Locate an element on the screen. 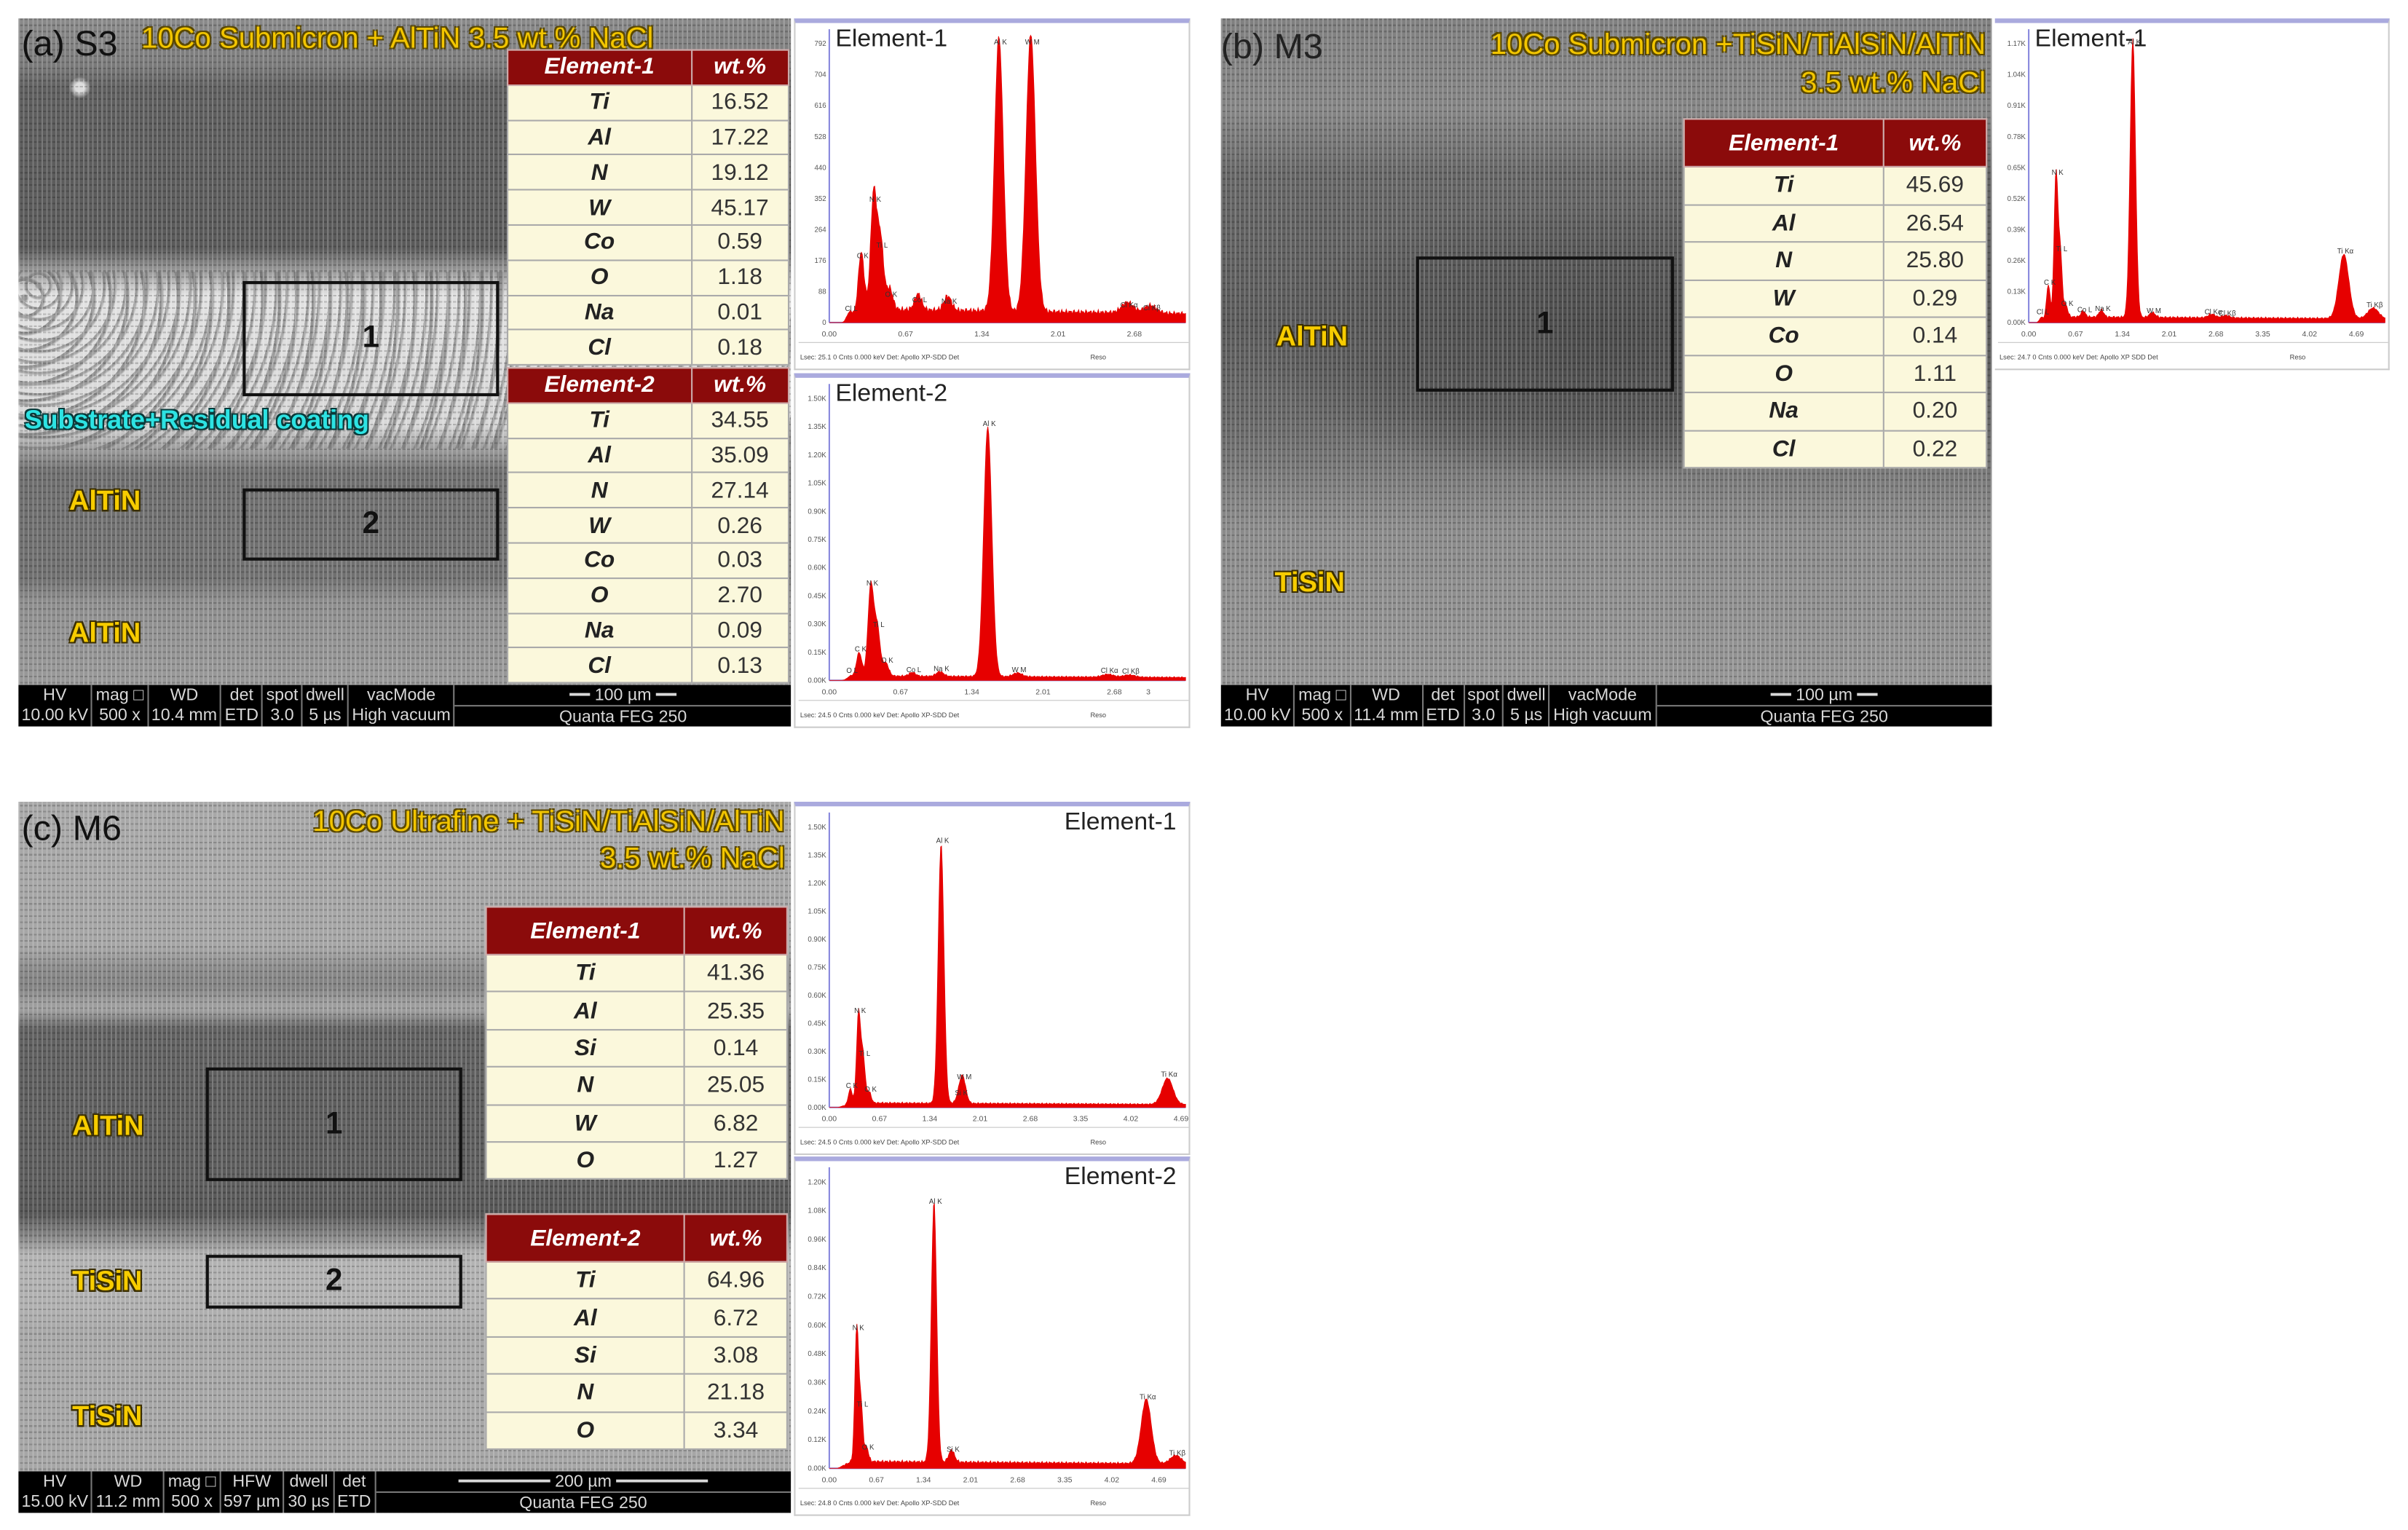  y-tick-label: 0.15K is located at coordinates (817, 1080).